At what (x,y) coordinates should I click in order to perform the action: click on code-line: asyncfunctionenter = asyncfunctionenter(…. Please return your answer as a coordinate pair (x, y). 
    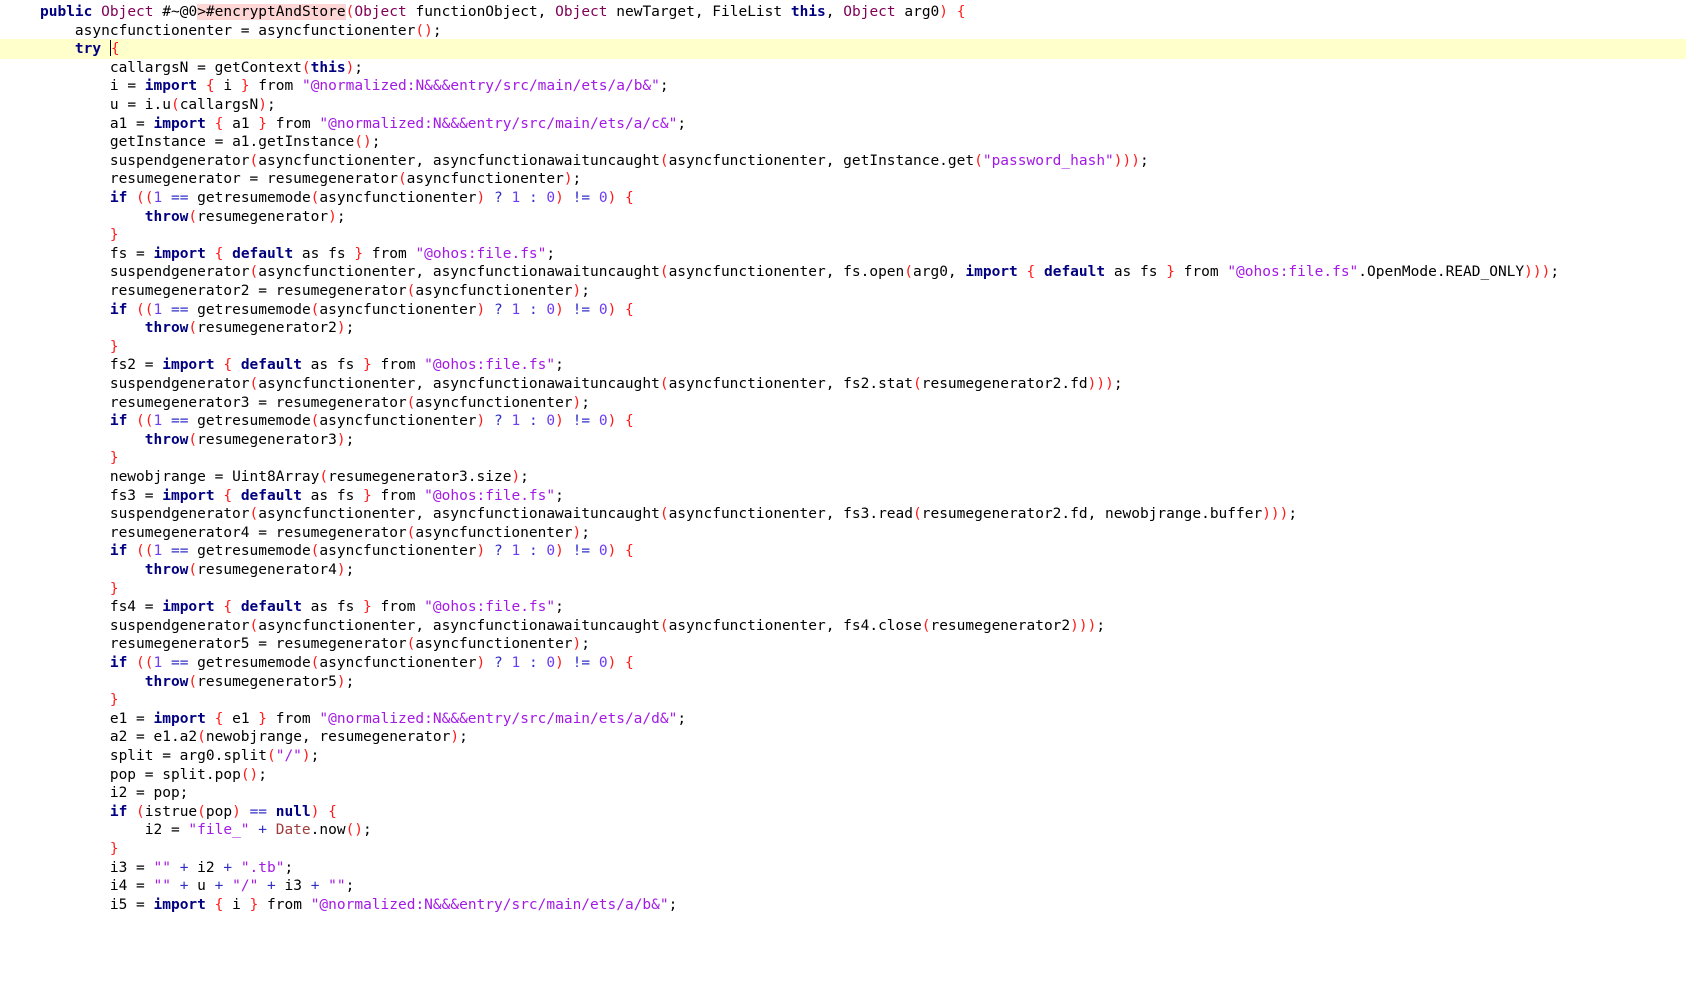
    Looking at the image, I should click on (843, 31).